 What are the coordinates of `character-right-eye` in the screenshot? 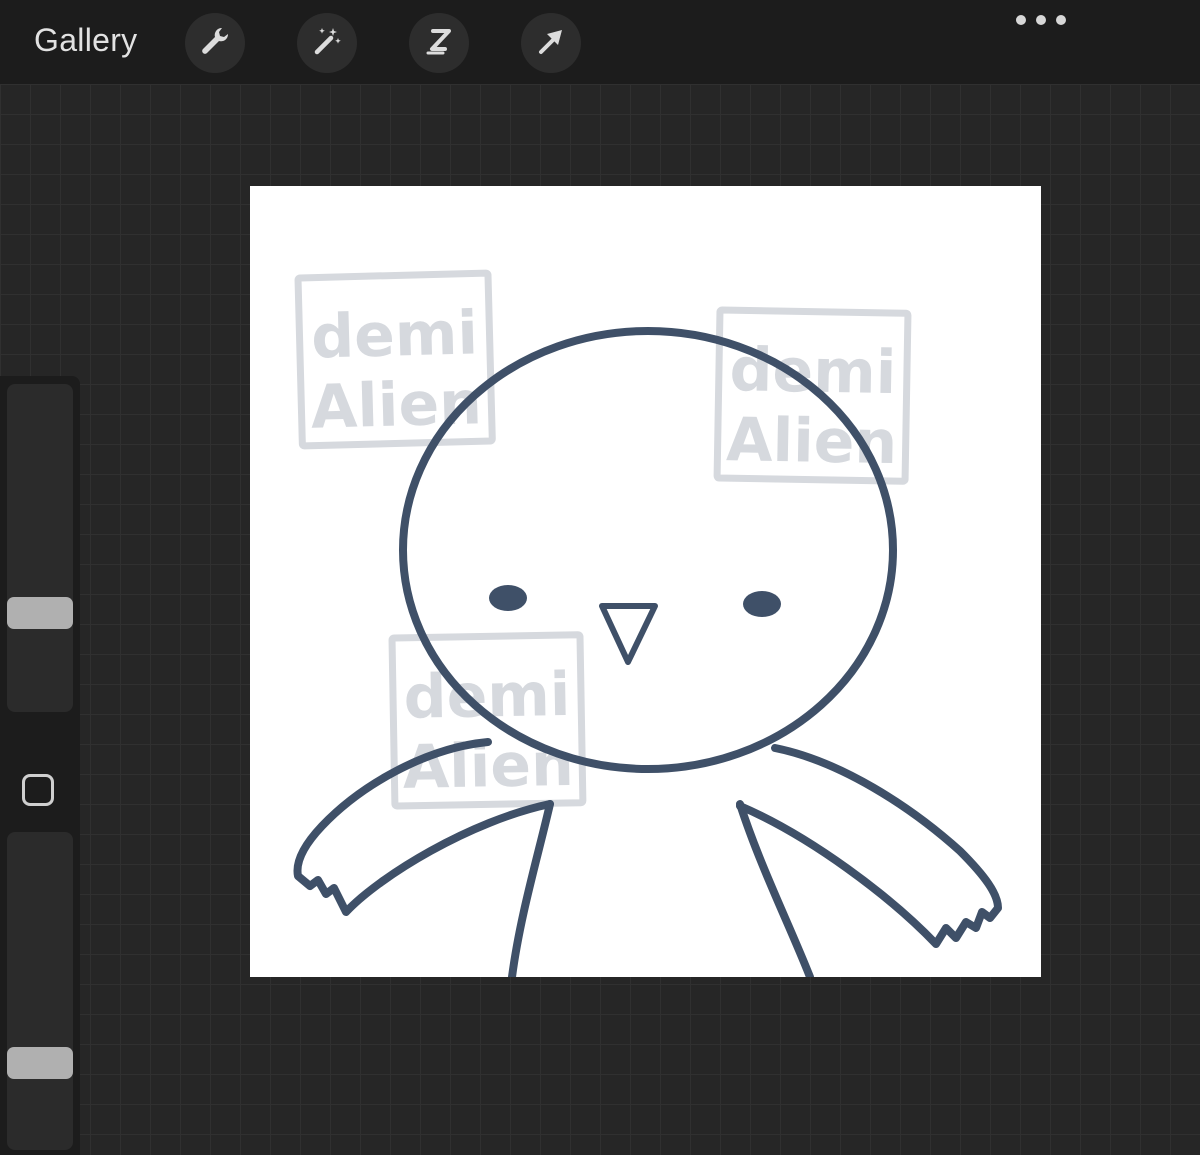 It's located at (762, 604).